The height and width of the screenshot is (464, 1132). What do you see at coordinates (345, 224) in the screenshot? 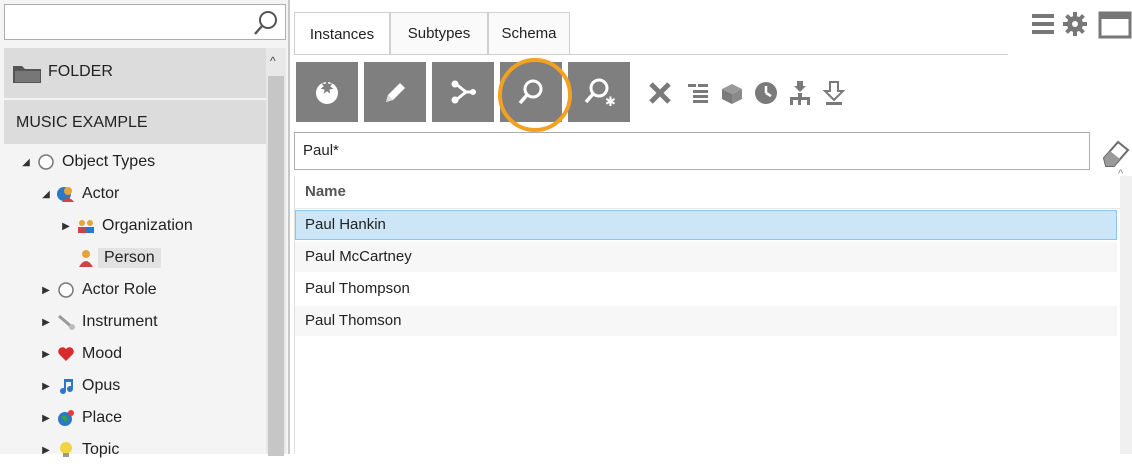
I see `row-name: Paul Hankin` at bounding box center [345, 224].